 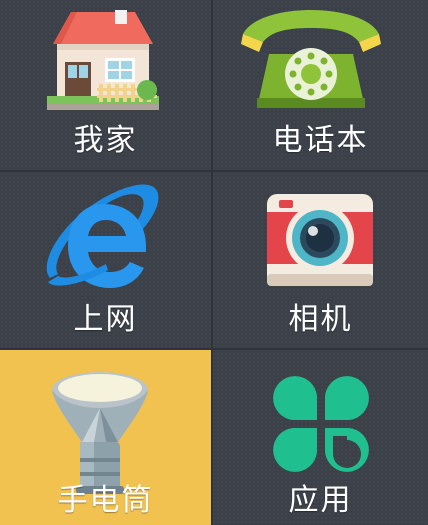 What do you see at coordinates (105, 500) in the screenshot?
I see `tile-flashlight-label: 手电筒` at bounding box center [105, 500].